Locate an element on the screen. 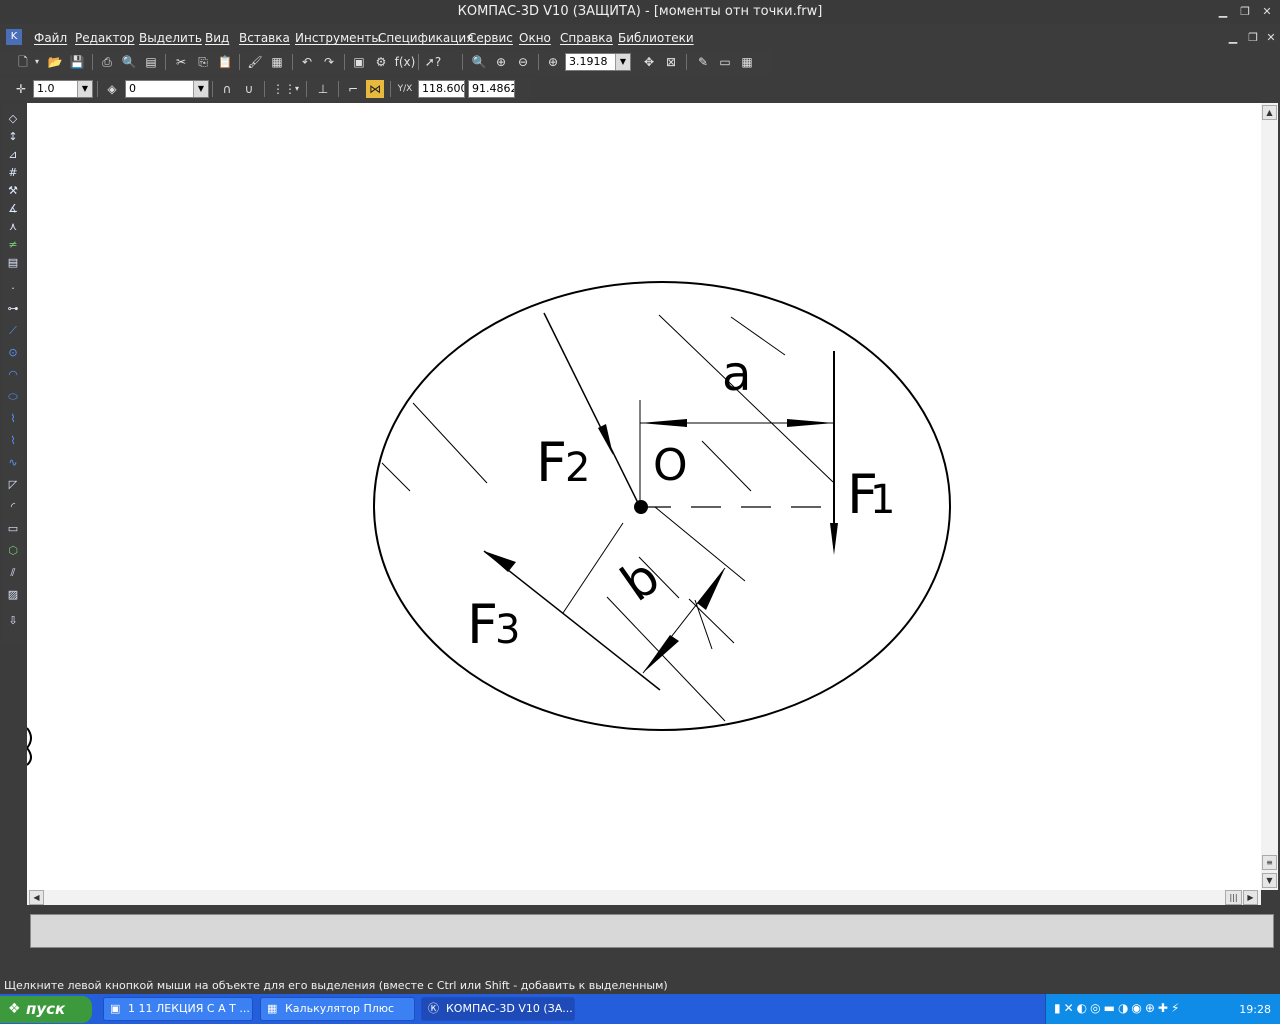 This screenshot has width=1280, height=1024. redo-icon: ↷ is located at coordinates (329, 62).